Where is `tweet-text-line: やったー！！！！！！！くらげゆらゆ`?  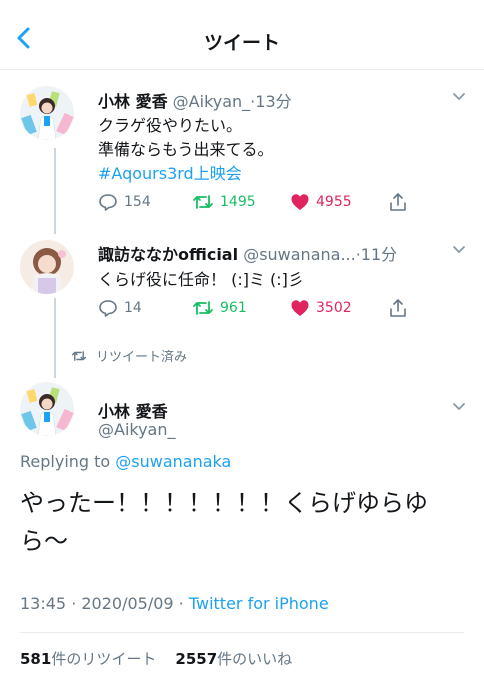
tweet-text-line: やったー！！！！！！！くらげゆらゆ is located at coordinates (224, 503).